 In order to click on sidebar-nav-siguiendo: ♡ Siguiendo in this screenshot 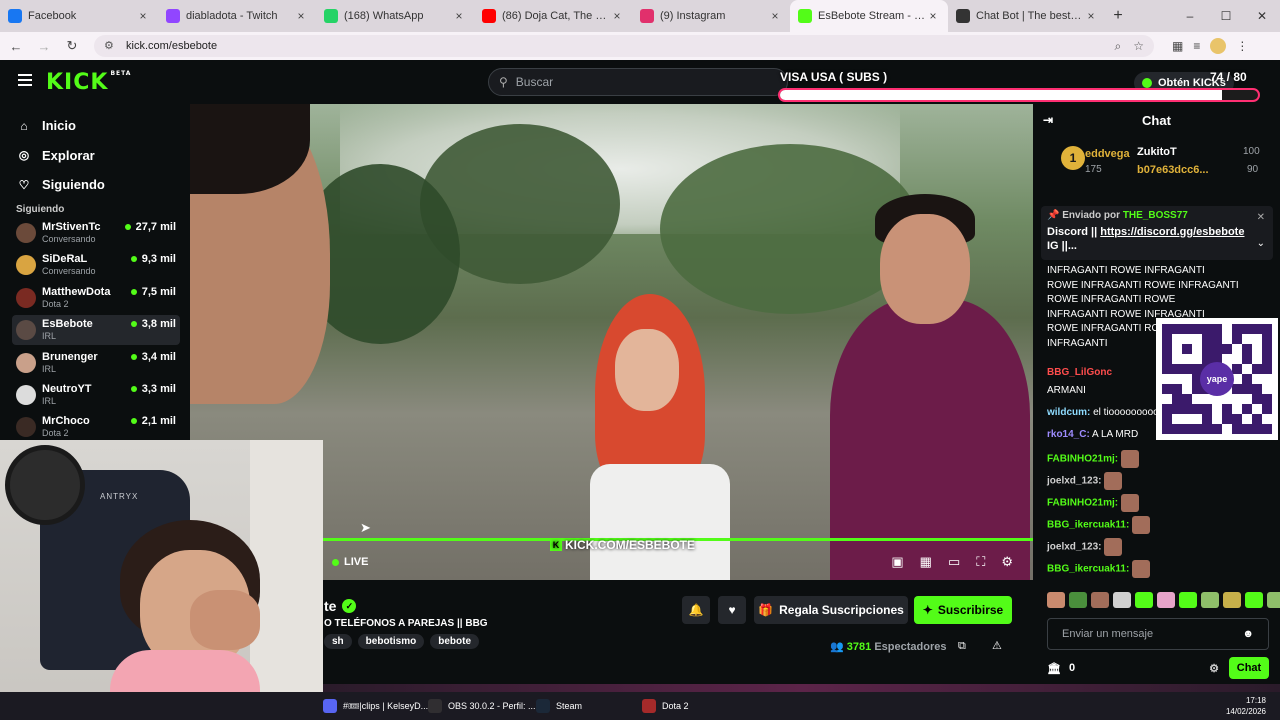, I will do `click(60, 184)`.